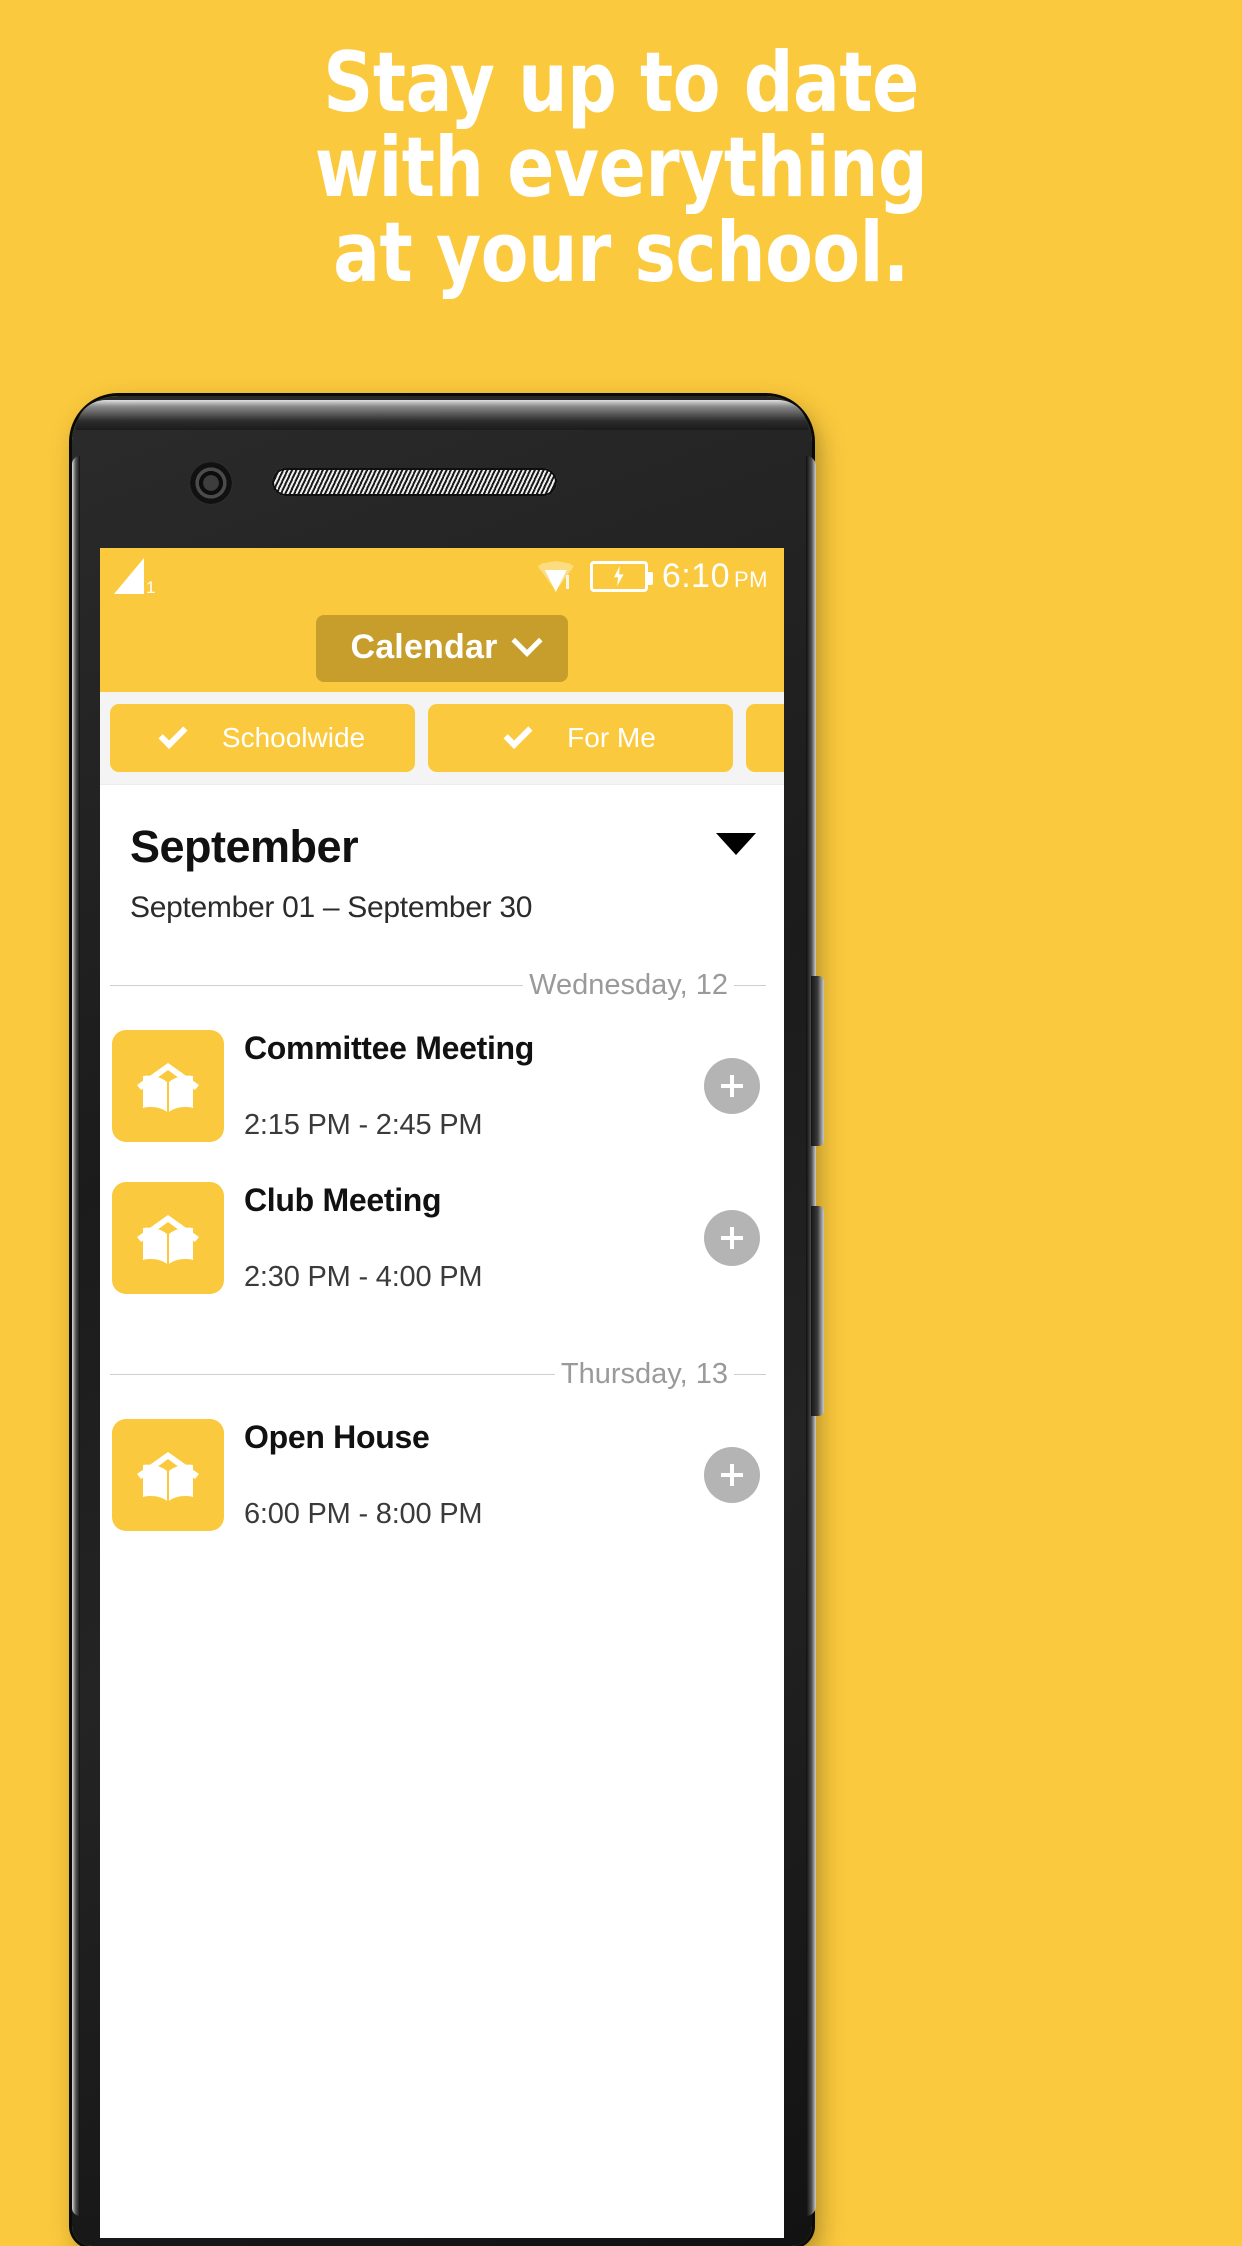 This screenshot has width=1242, height=2246. What do you see at coordinates (526, 641) in the screenshot?
I see `chevron-down-icon` at bounding box center [526, 641].